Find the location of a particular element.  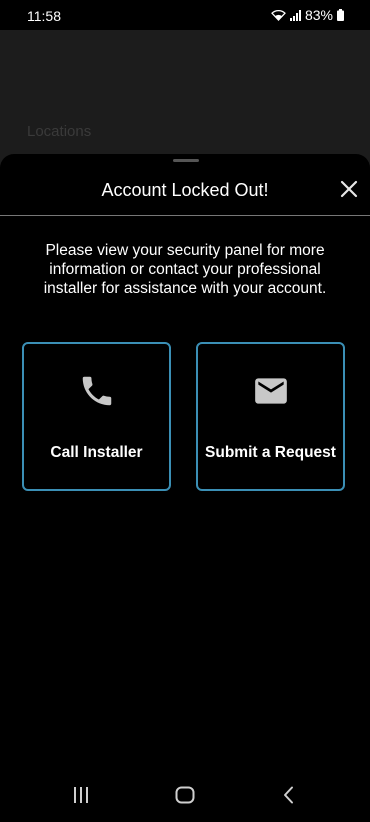

status-icons: 83% is located at coordinates (307, 15).